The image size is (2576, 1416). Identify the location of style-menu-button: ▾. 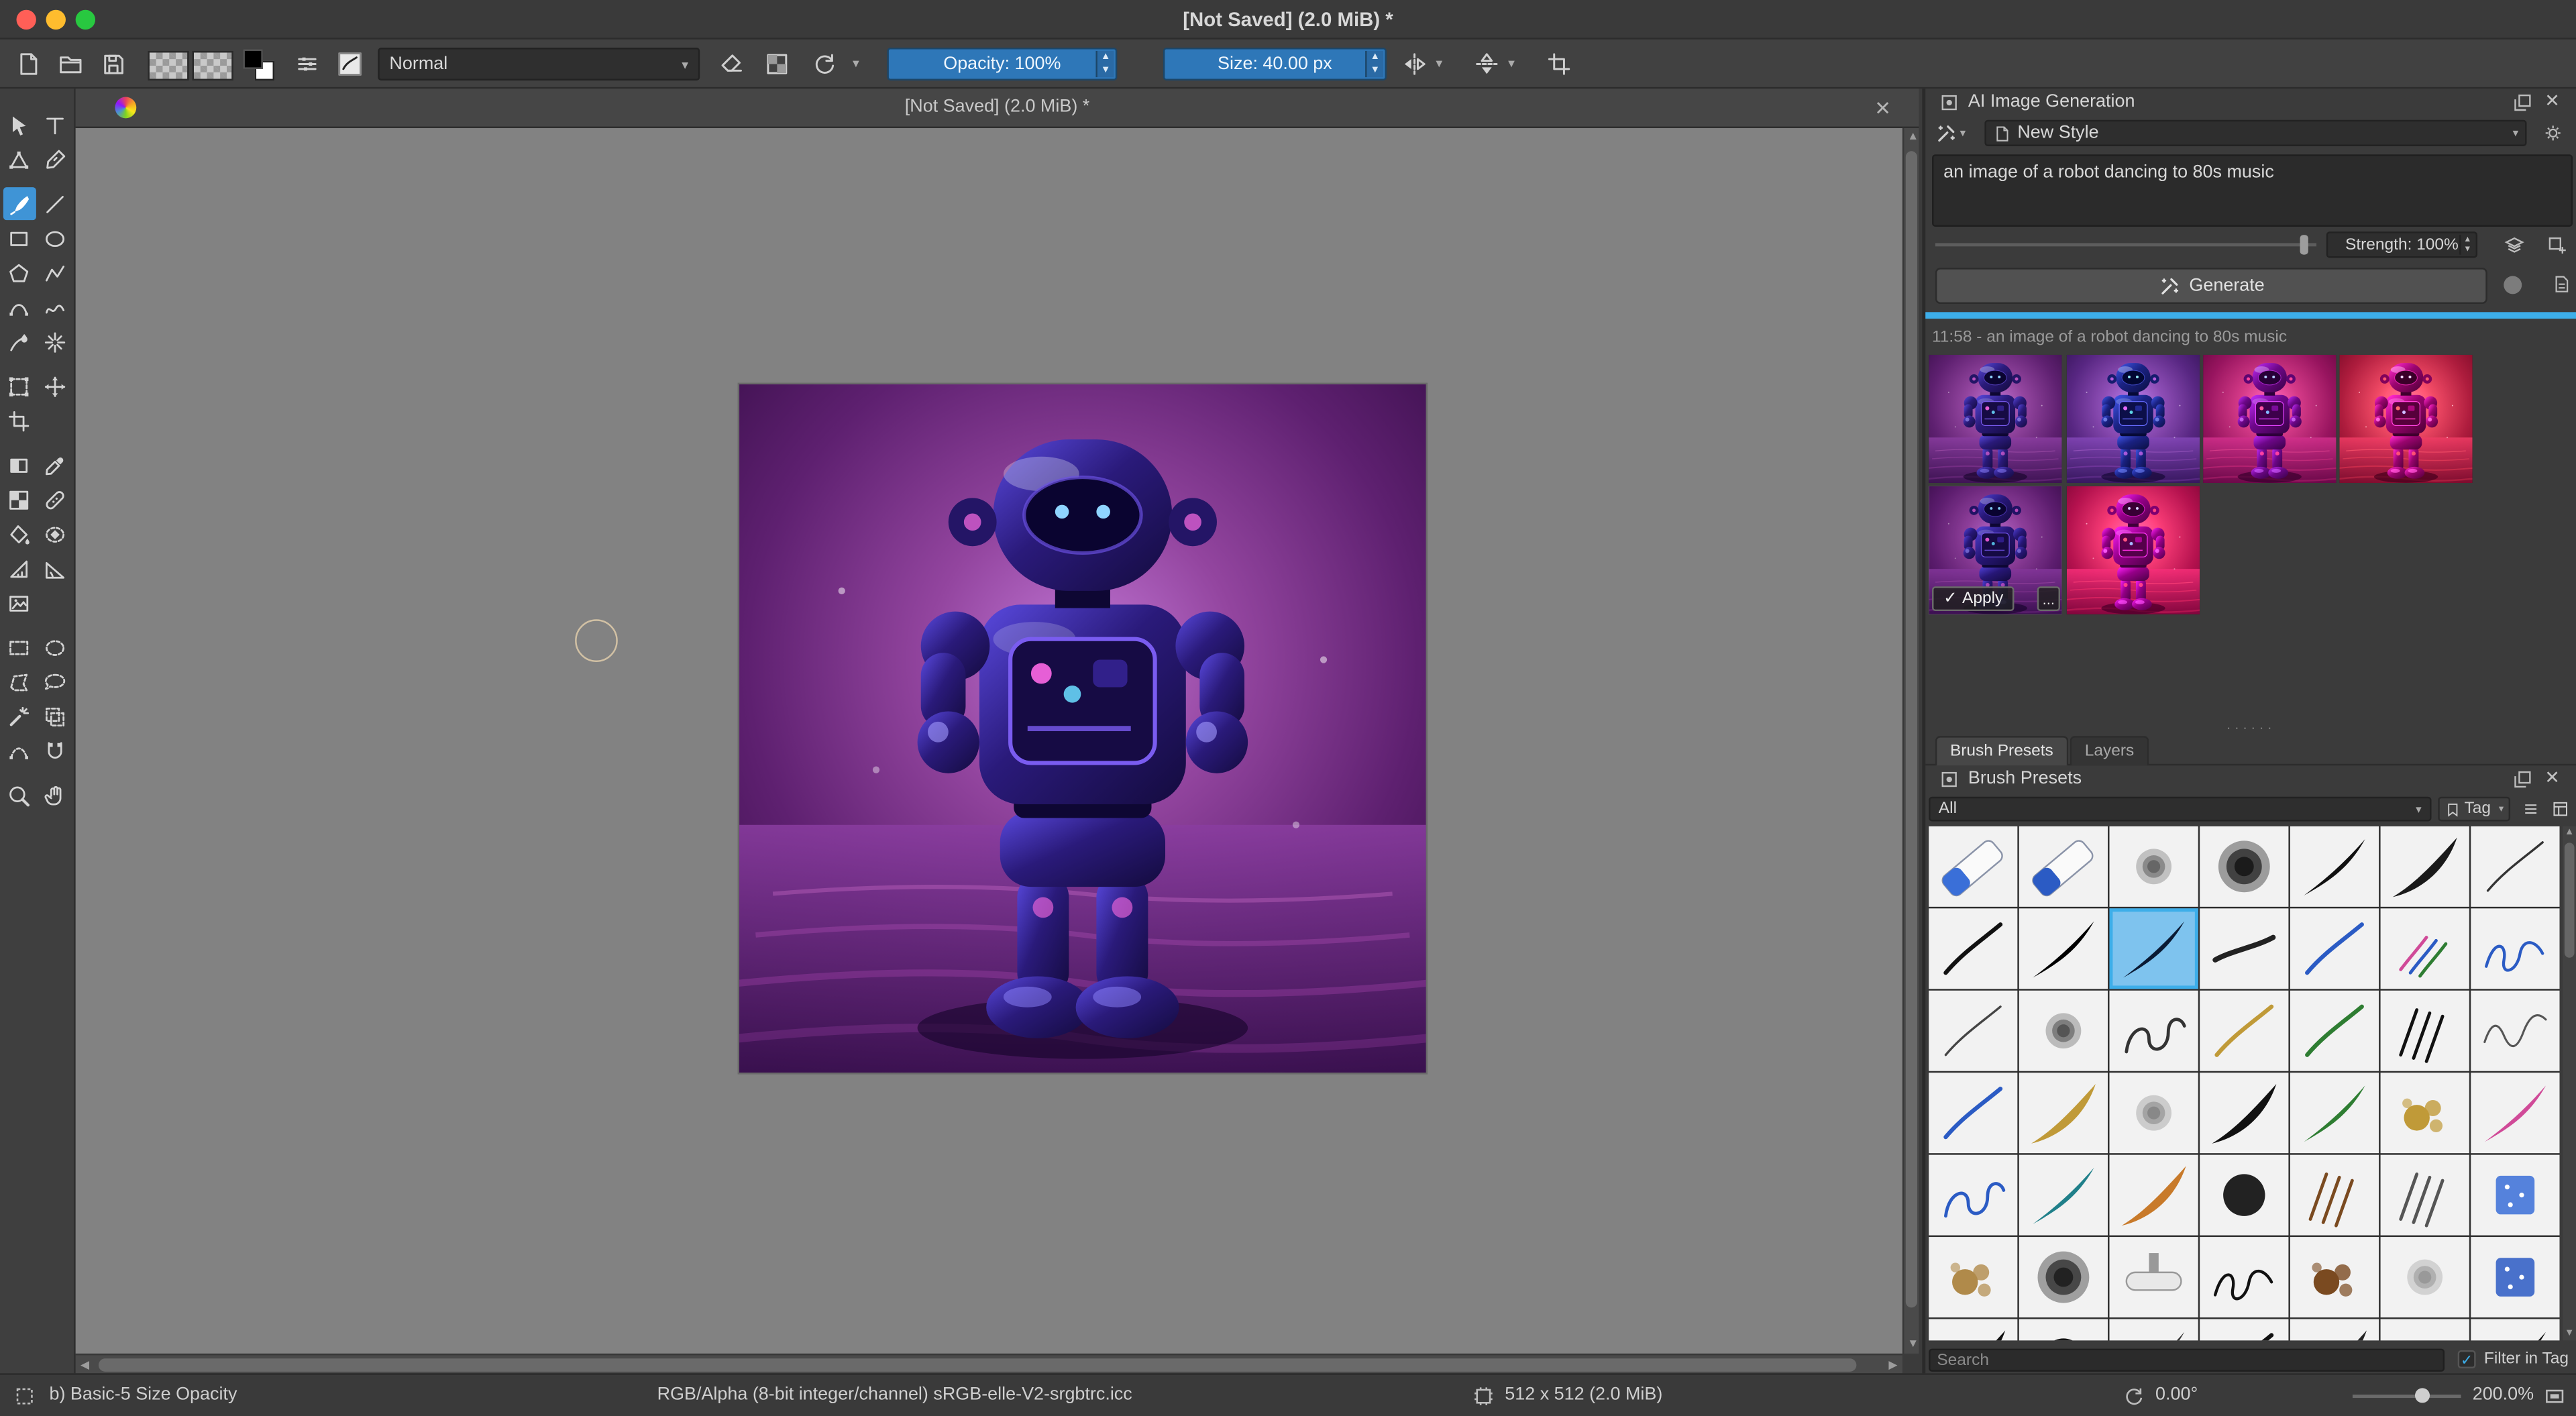
(1955, 133).